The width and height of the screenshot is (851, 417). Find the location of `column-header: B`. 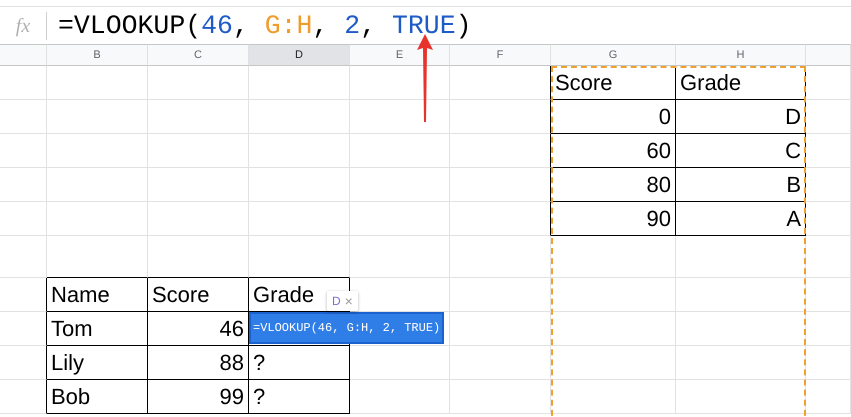

column-header: B is located at coordinates (97, 55).